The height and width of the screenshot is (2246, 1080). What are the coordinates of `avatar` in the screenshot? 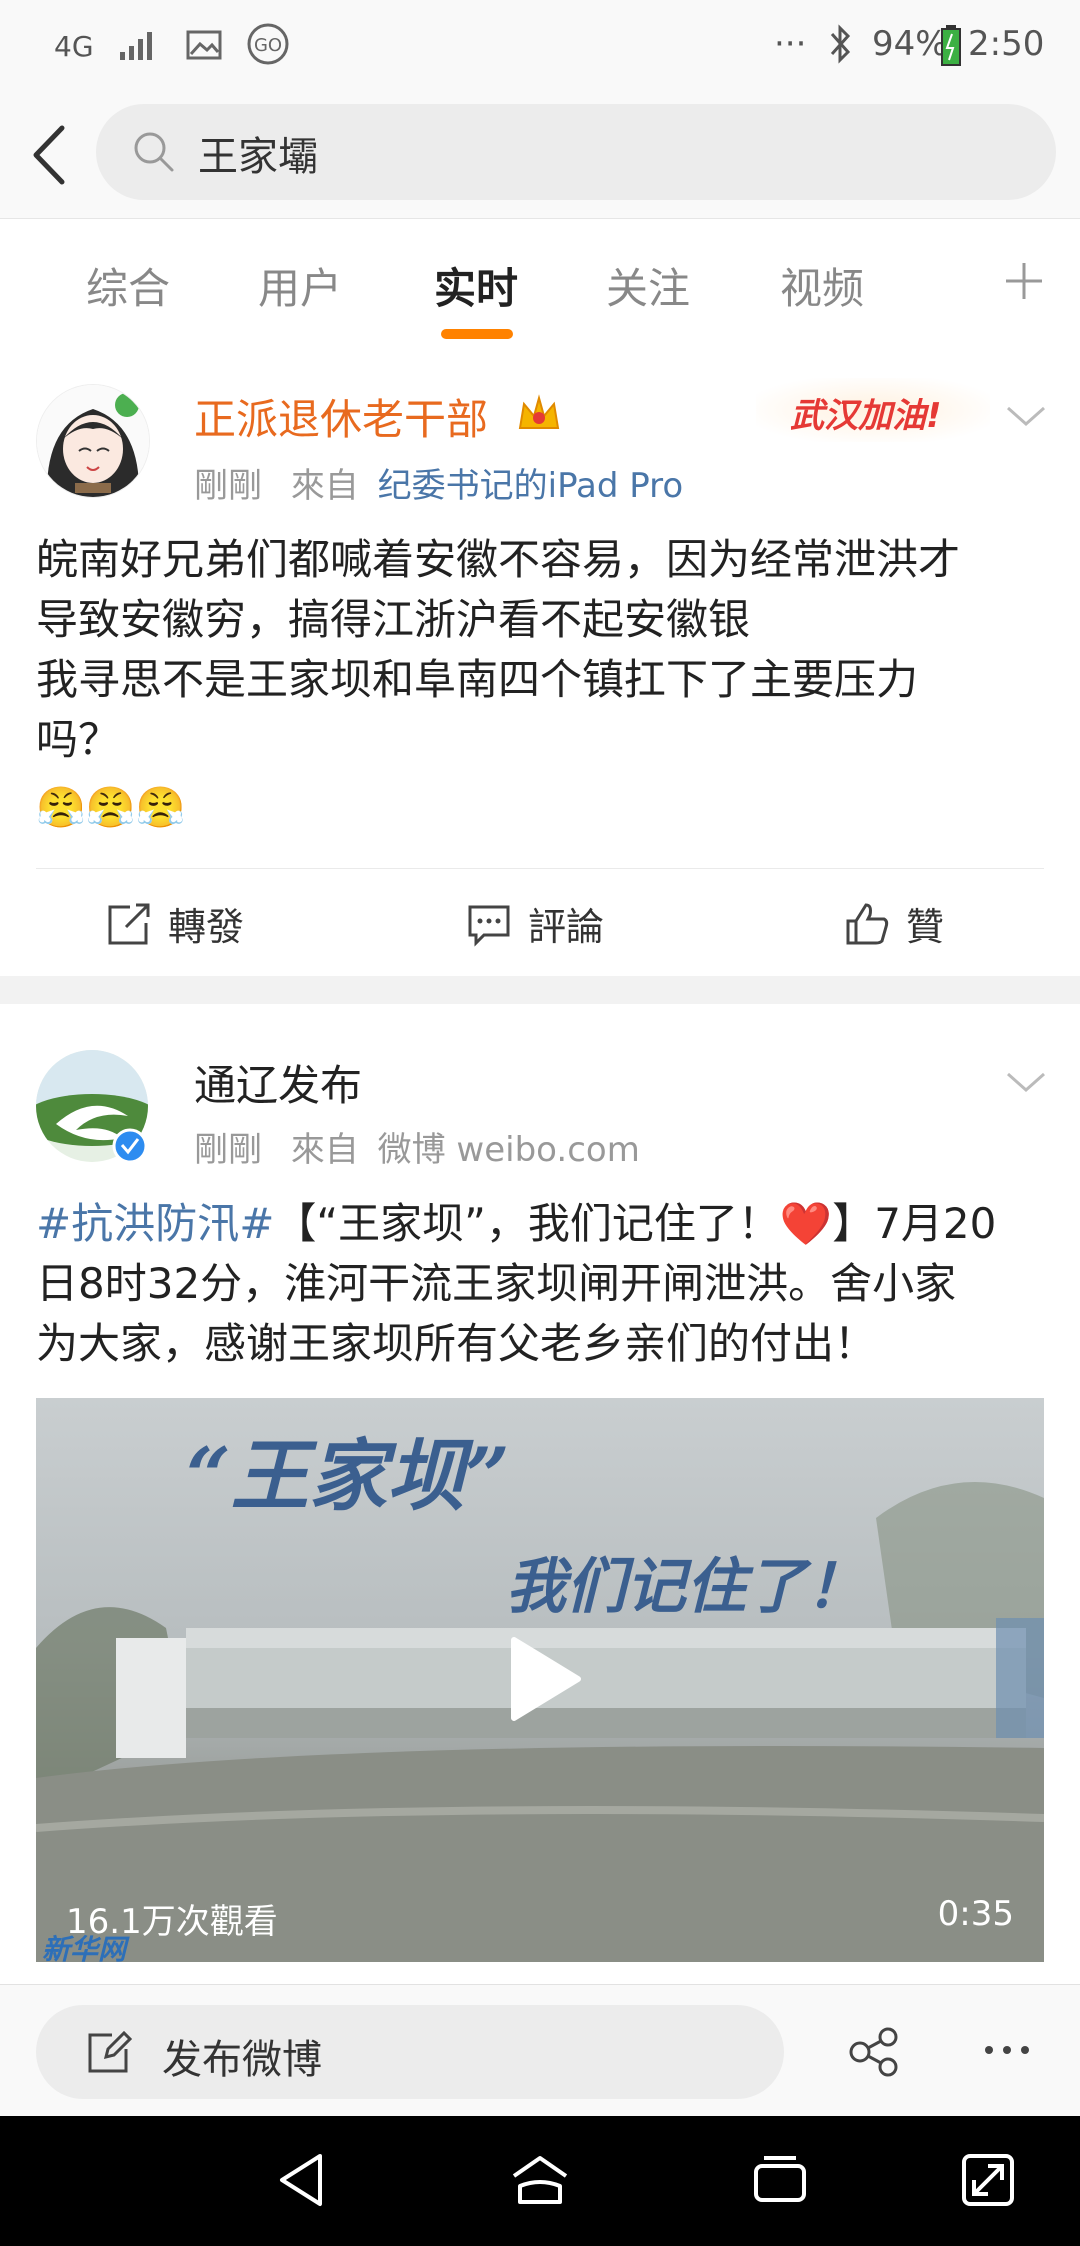 It's located at (93, 441).